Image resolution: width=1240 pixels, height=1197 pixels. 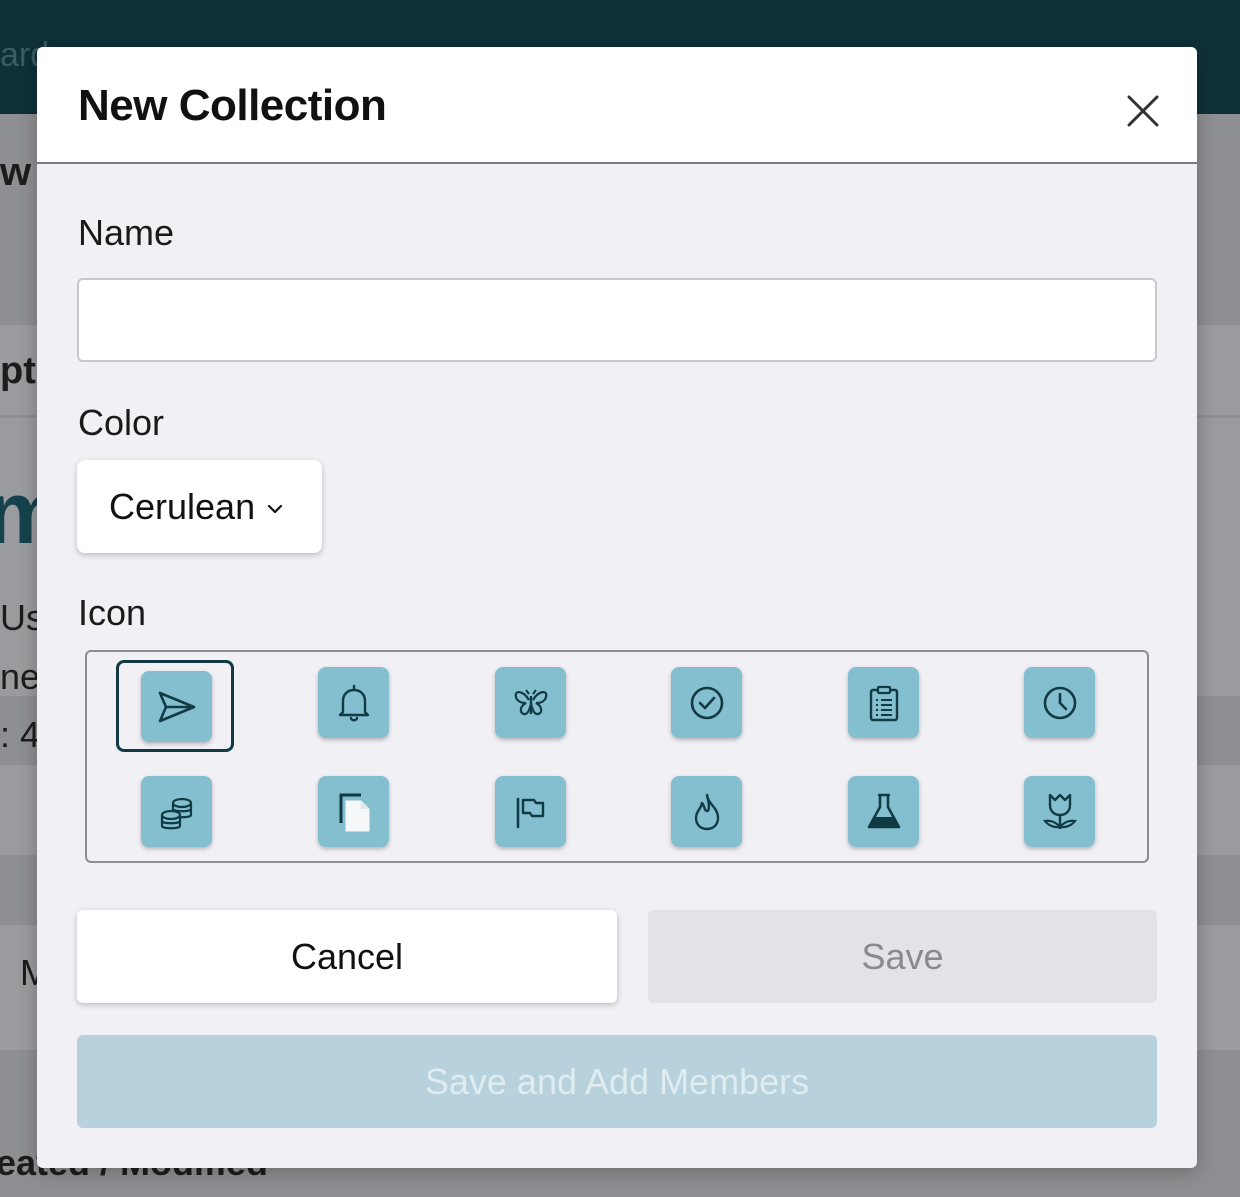 I want to click on icon-option-clock, so click(x=1059, y=702).